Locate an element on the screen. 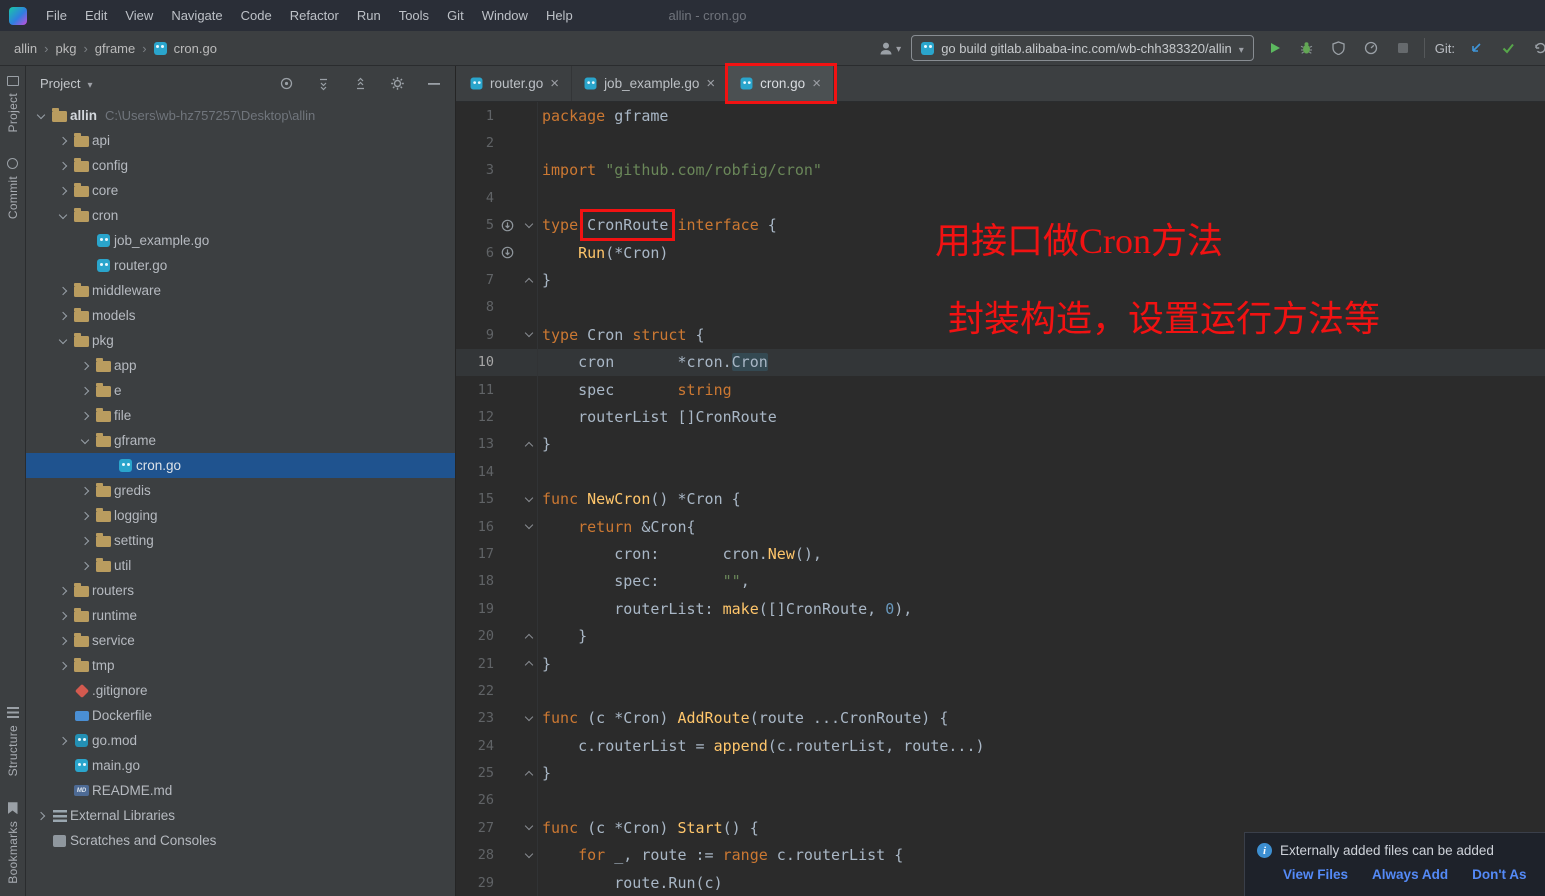 The image size is (1545, 896). tree-item-api: api is located at coordinates (240, 140).